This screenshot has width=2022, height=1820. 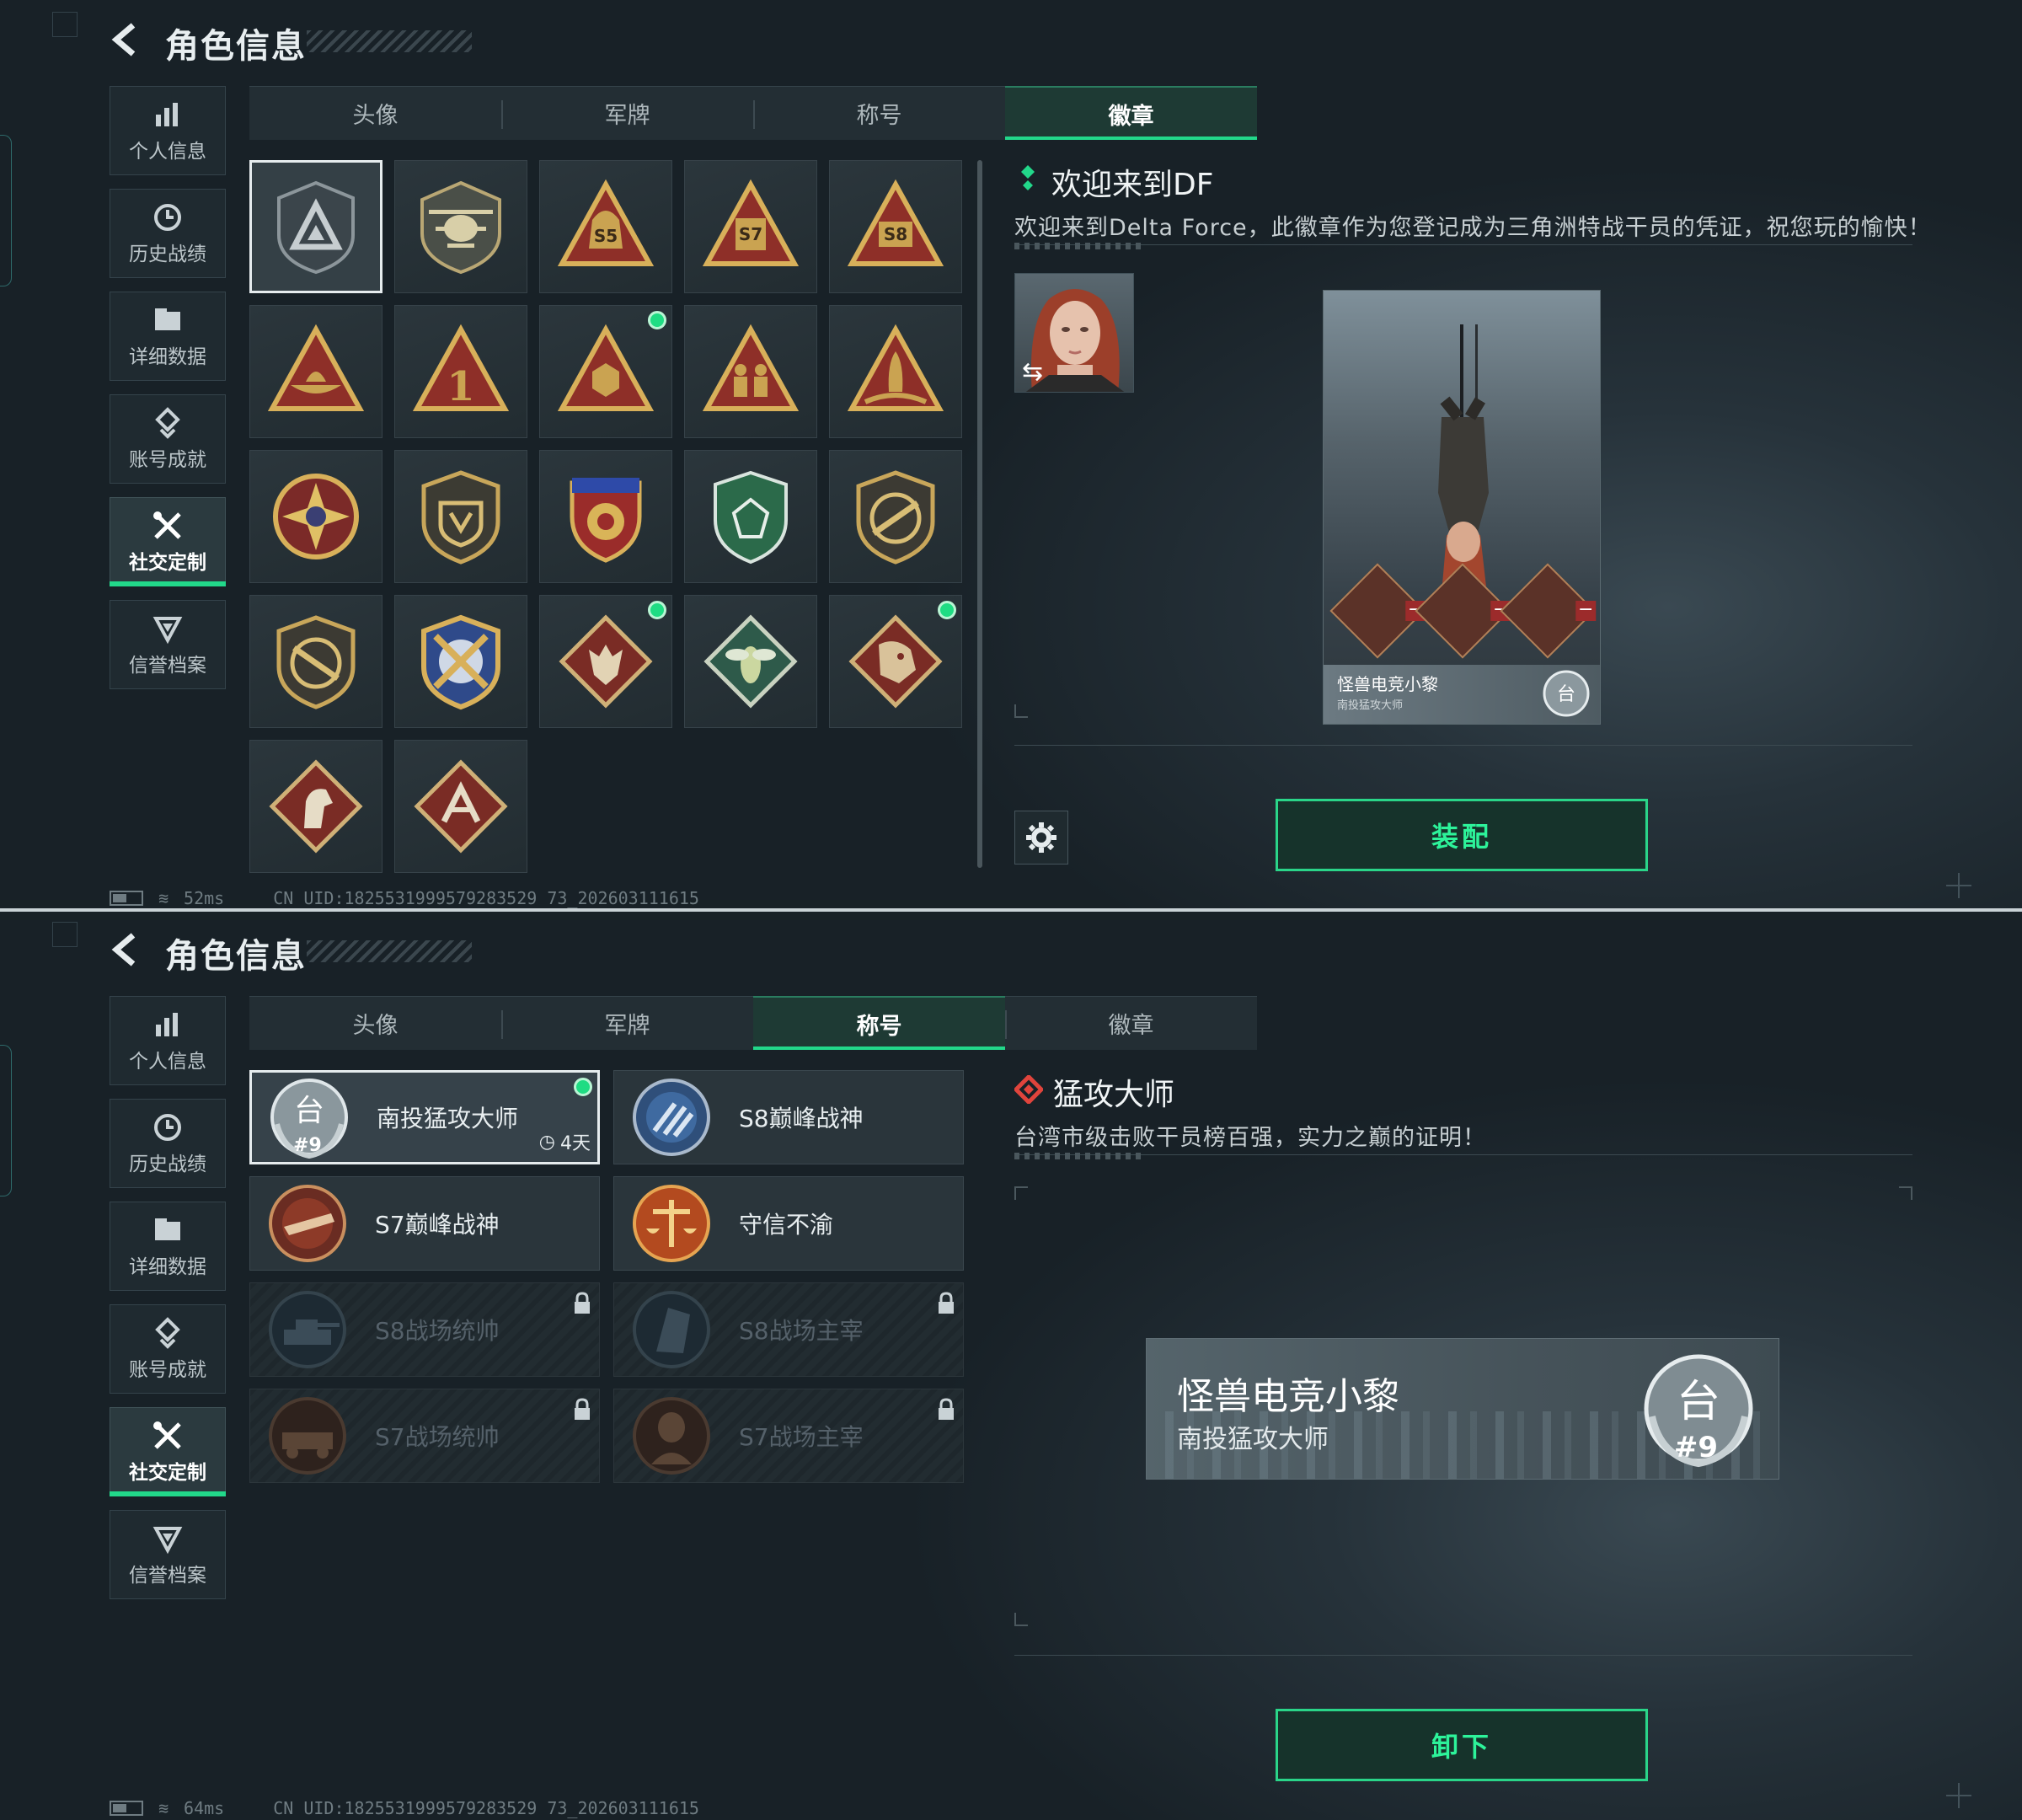 What do you see at coordinates (979, 514) in the screenshot?
I see `badge-list-scrollbar` at bounding box center [979, 514].